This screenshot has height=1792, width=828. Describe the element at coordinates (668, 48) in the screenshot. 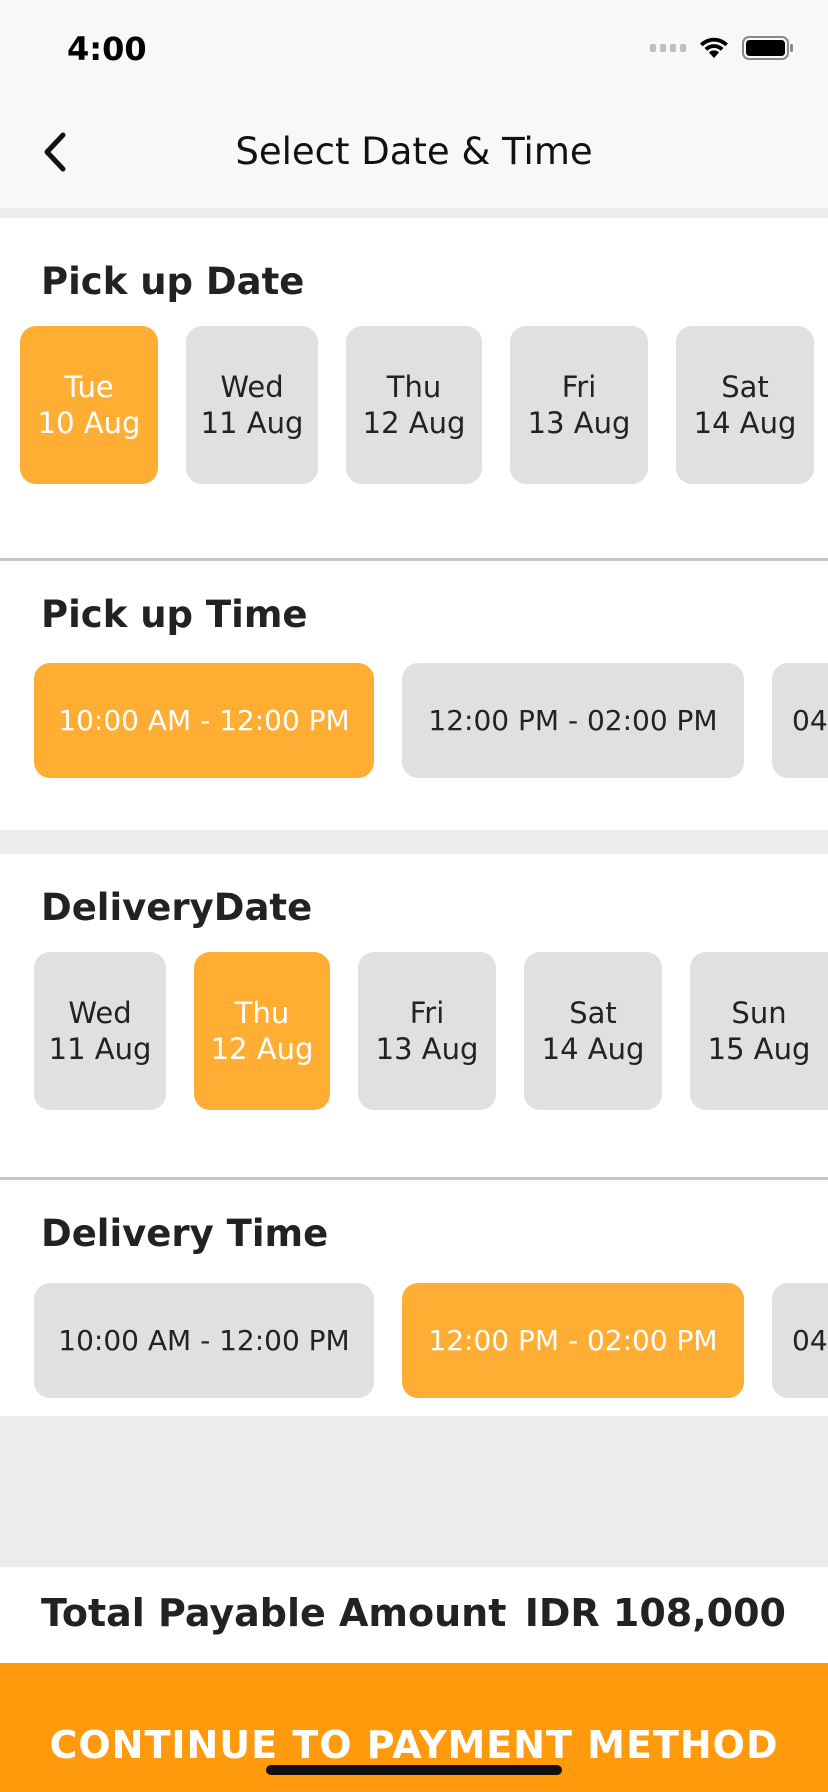

I see `signal-icon` at that location.